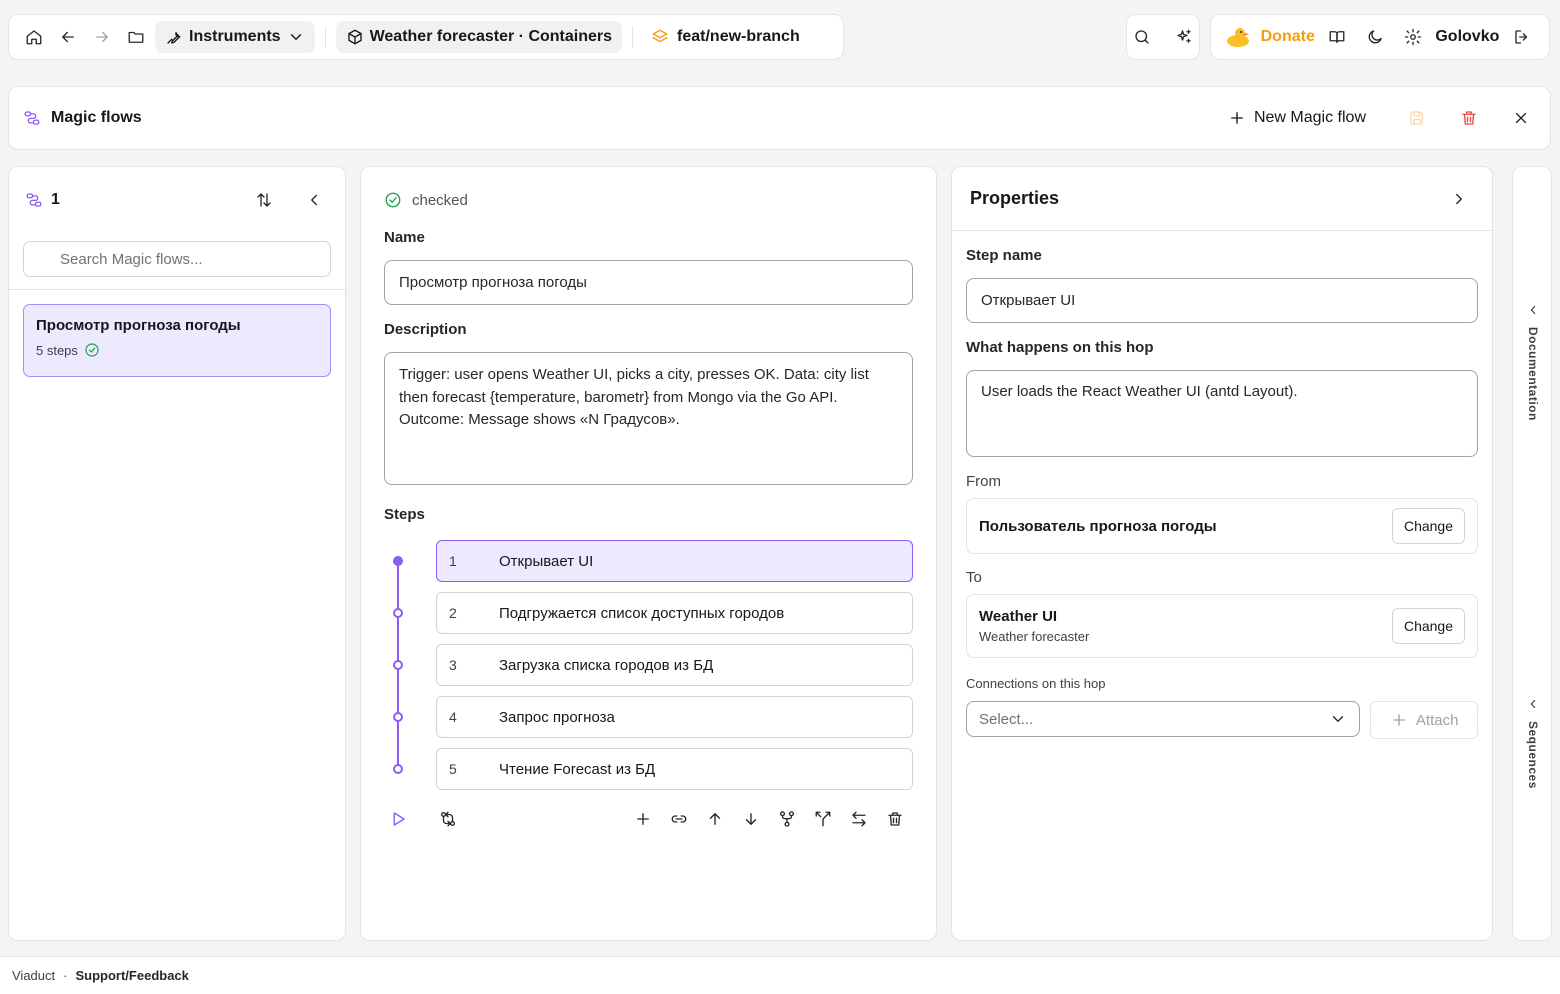 The width and height of the screenshot is (1560, 994). I want to click on chevron-right-icon, so click(1459, 199).